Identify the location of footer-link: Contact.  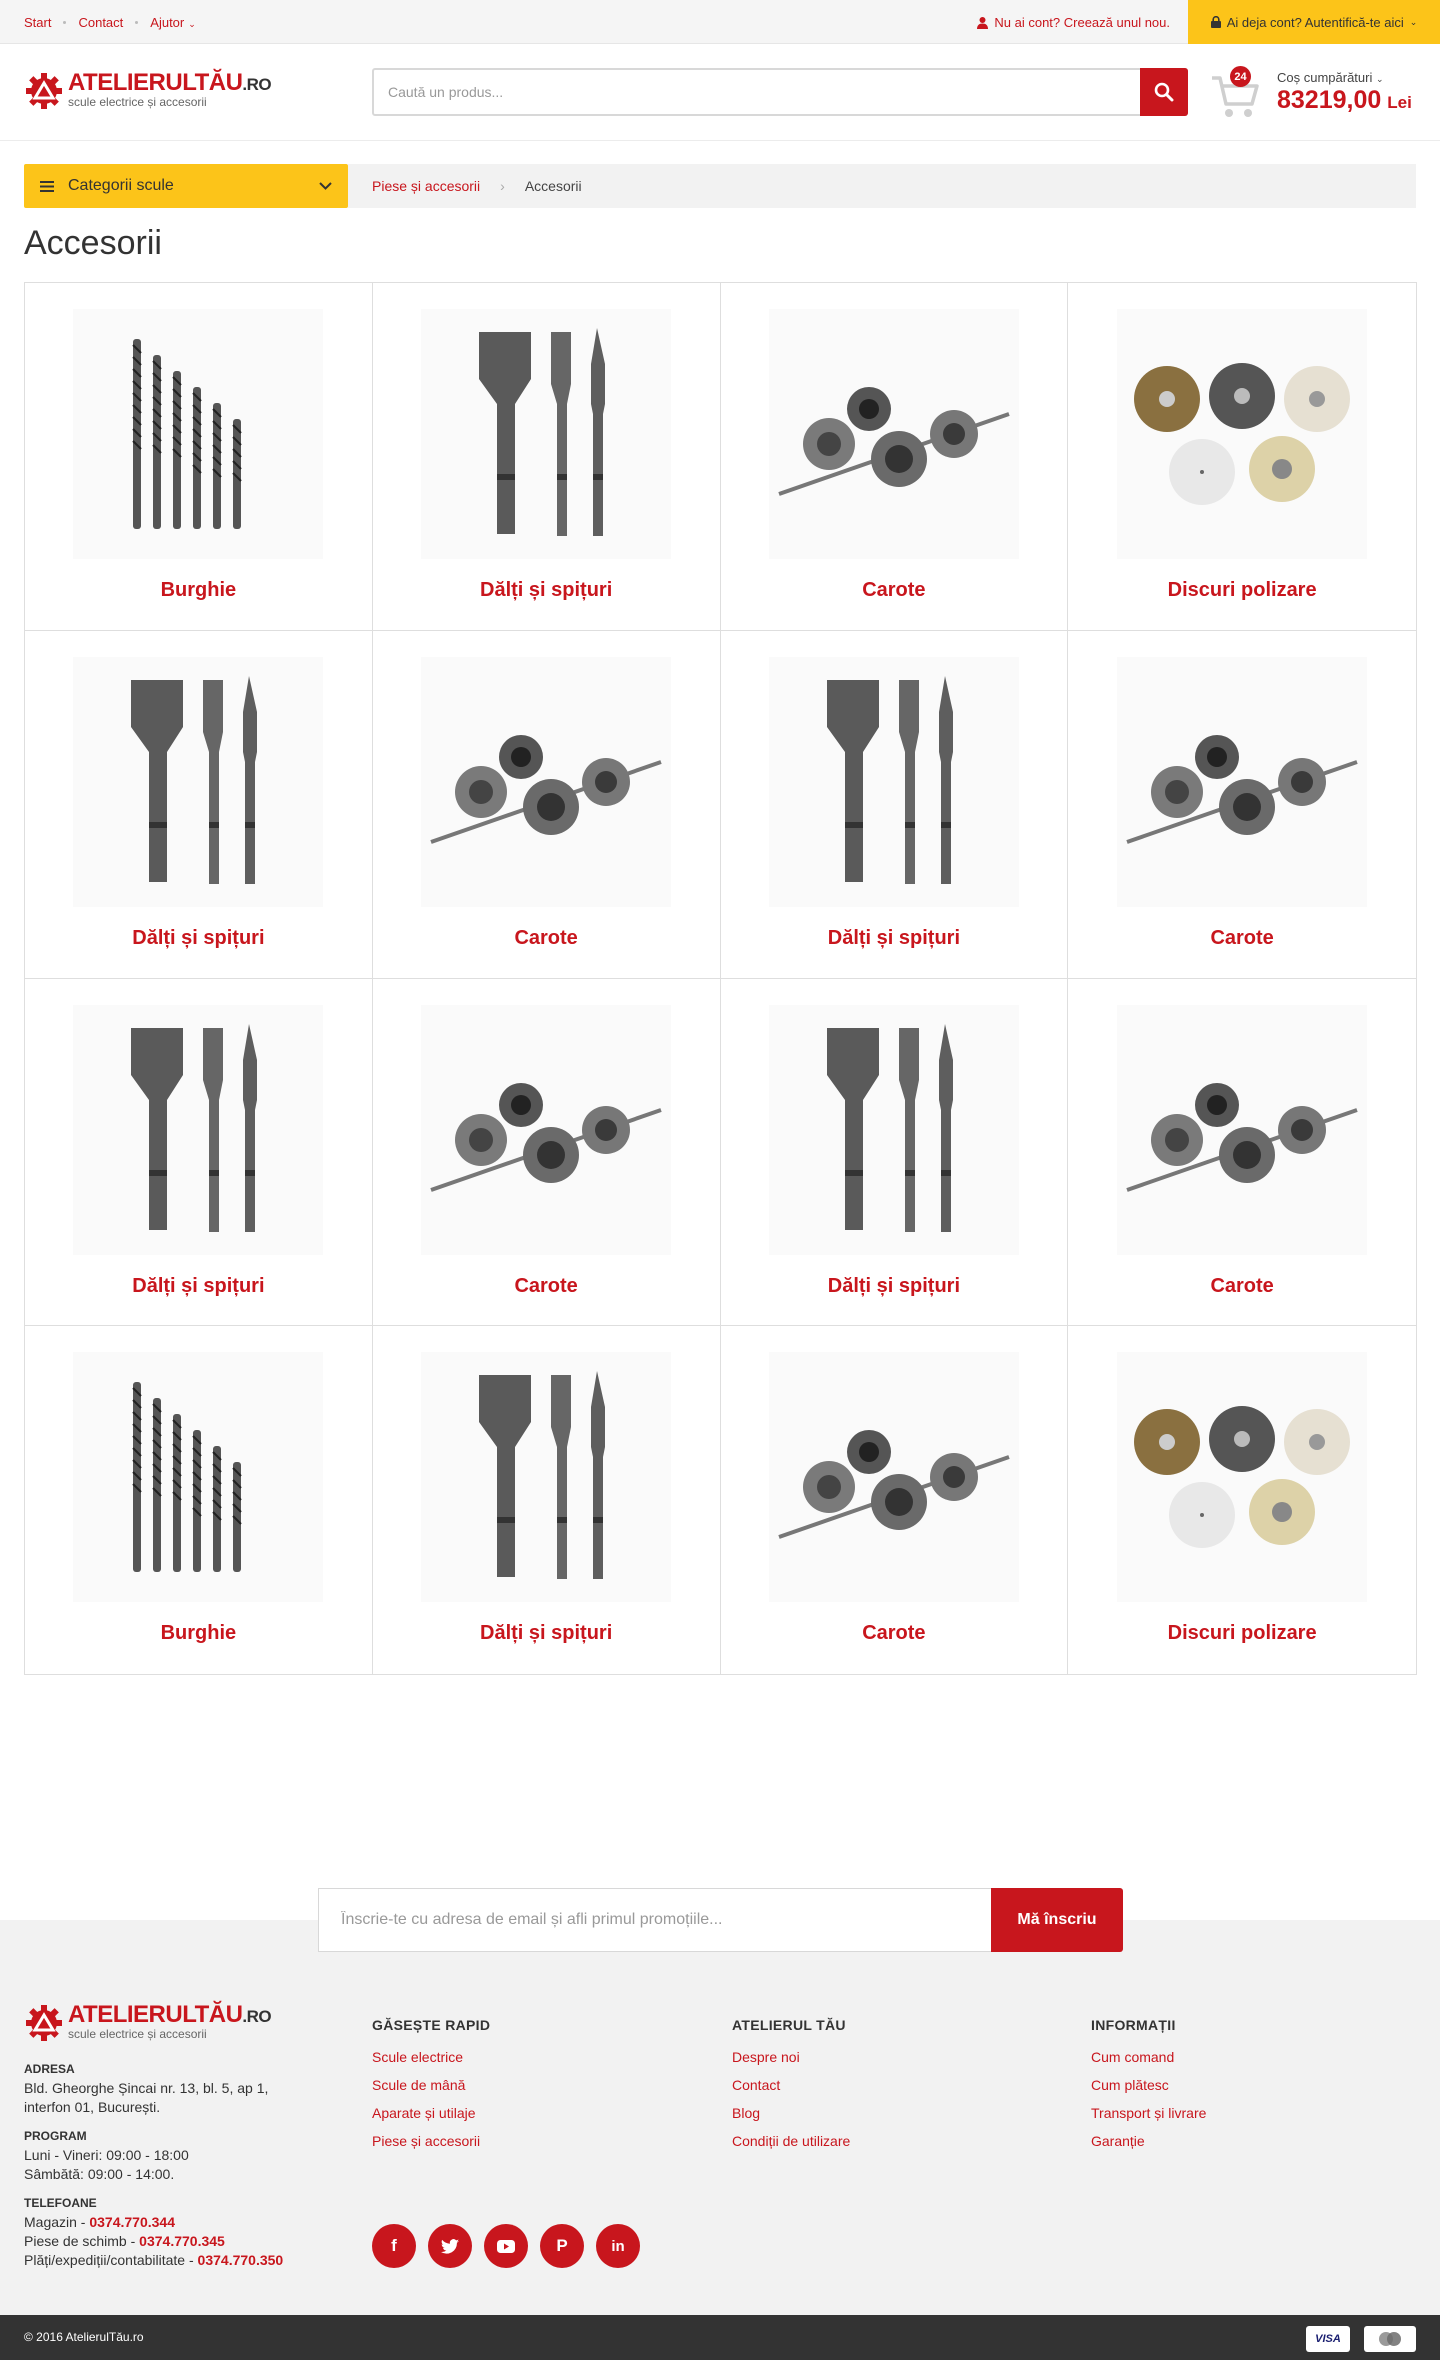
(791, 2085).